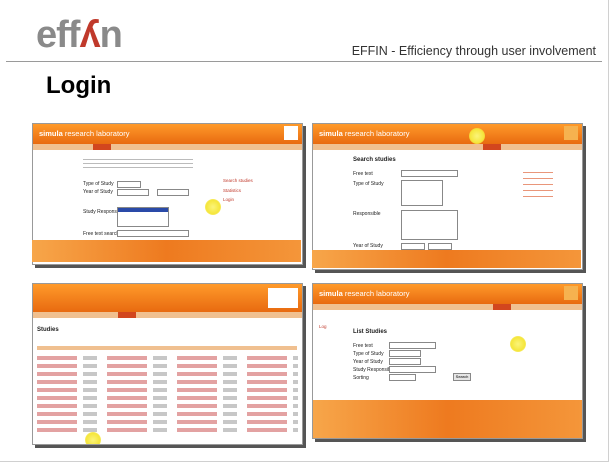 The image size is (609, 462). I want to click on responsible-listbox, so click(429, 225).